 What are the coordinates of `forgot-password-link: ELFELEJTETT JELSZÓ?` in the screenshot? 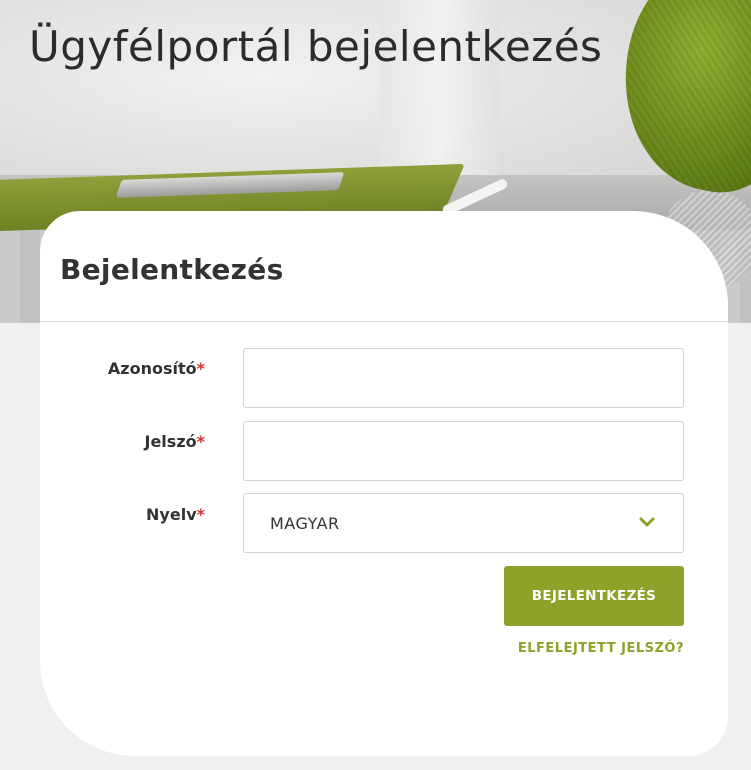 It's located at (601, 648).